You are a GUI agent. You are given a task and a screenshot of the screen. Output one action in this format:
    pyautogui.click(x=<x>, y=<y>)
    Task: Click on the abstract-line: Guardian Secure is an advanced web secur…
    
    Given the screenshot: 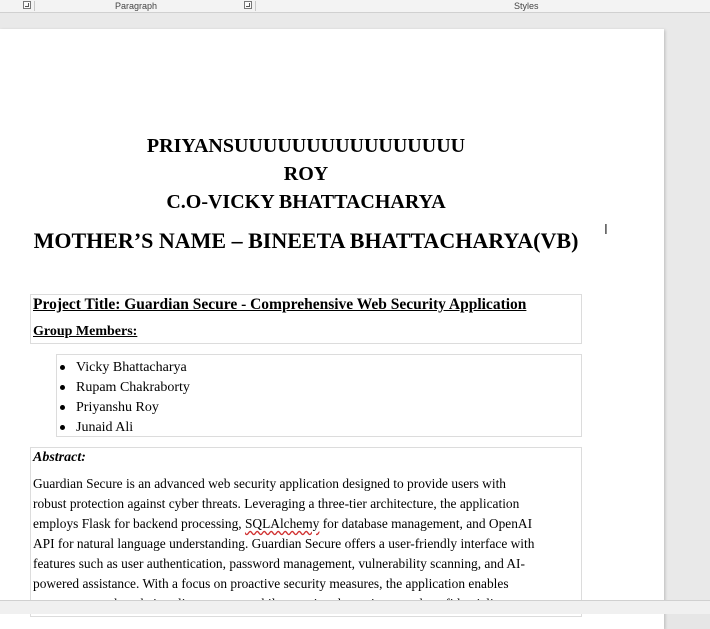 What is the action you would take?
    pyautogui.click(x=269, y=483)
    